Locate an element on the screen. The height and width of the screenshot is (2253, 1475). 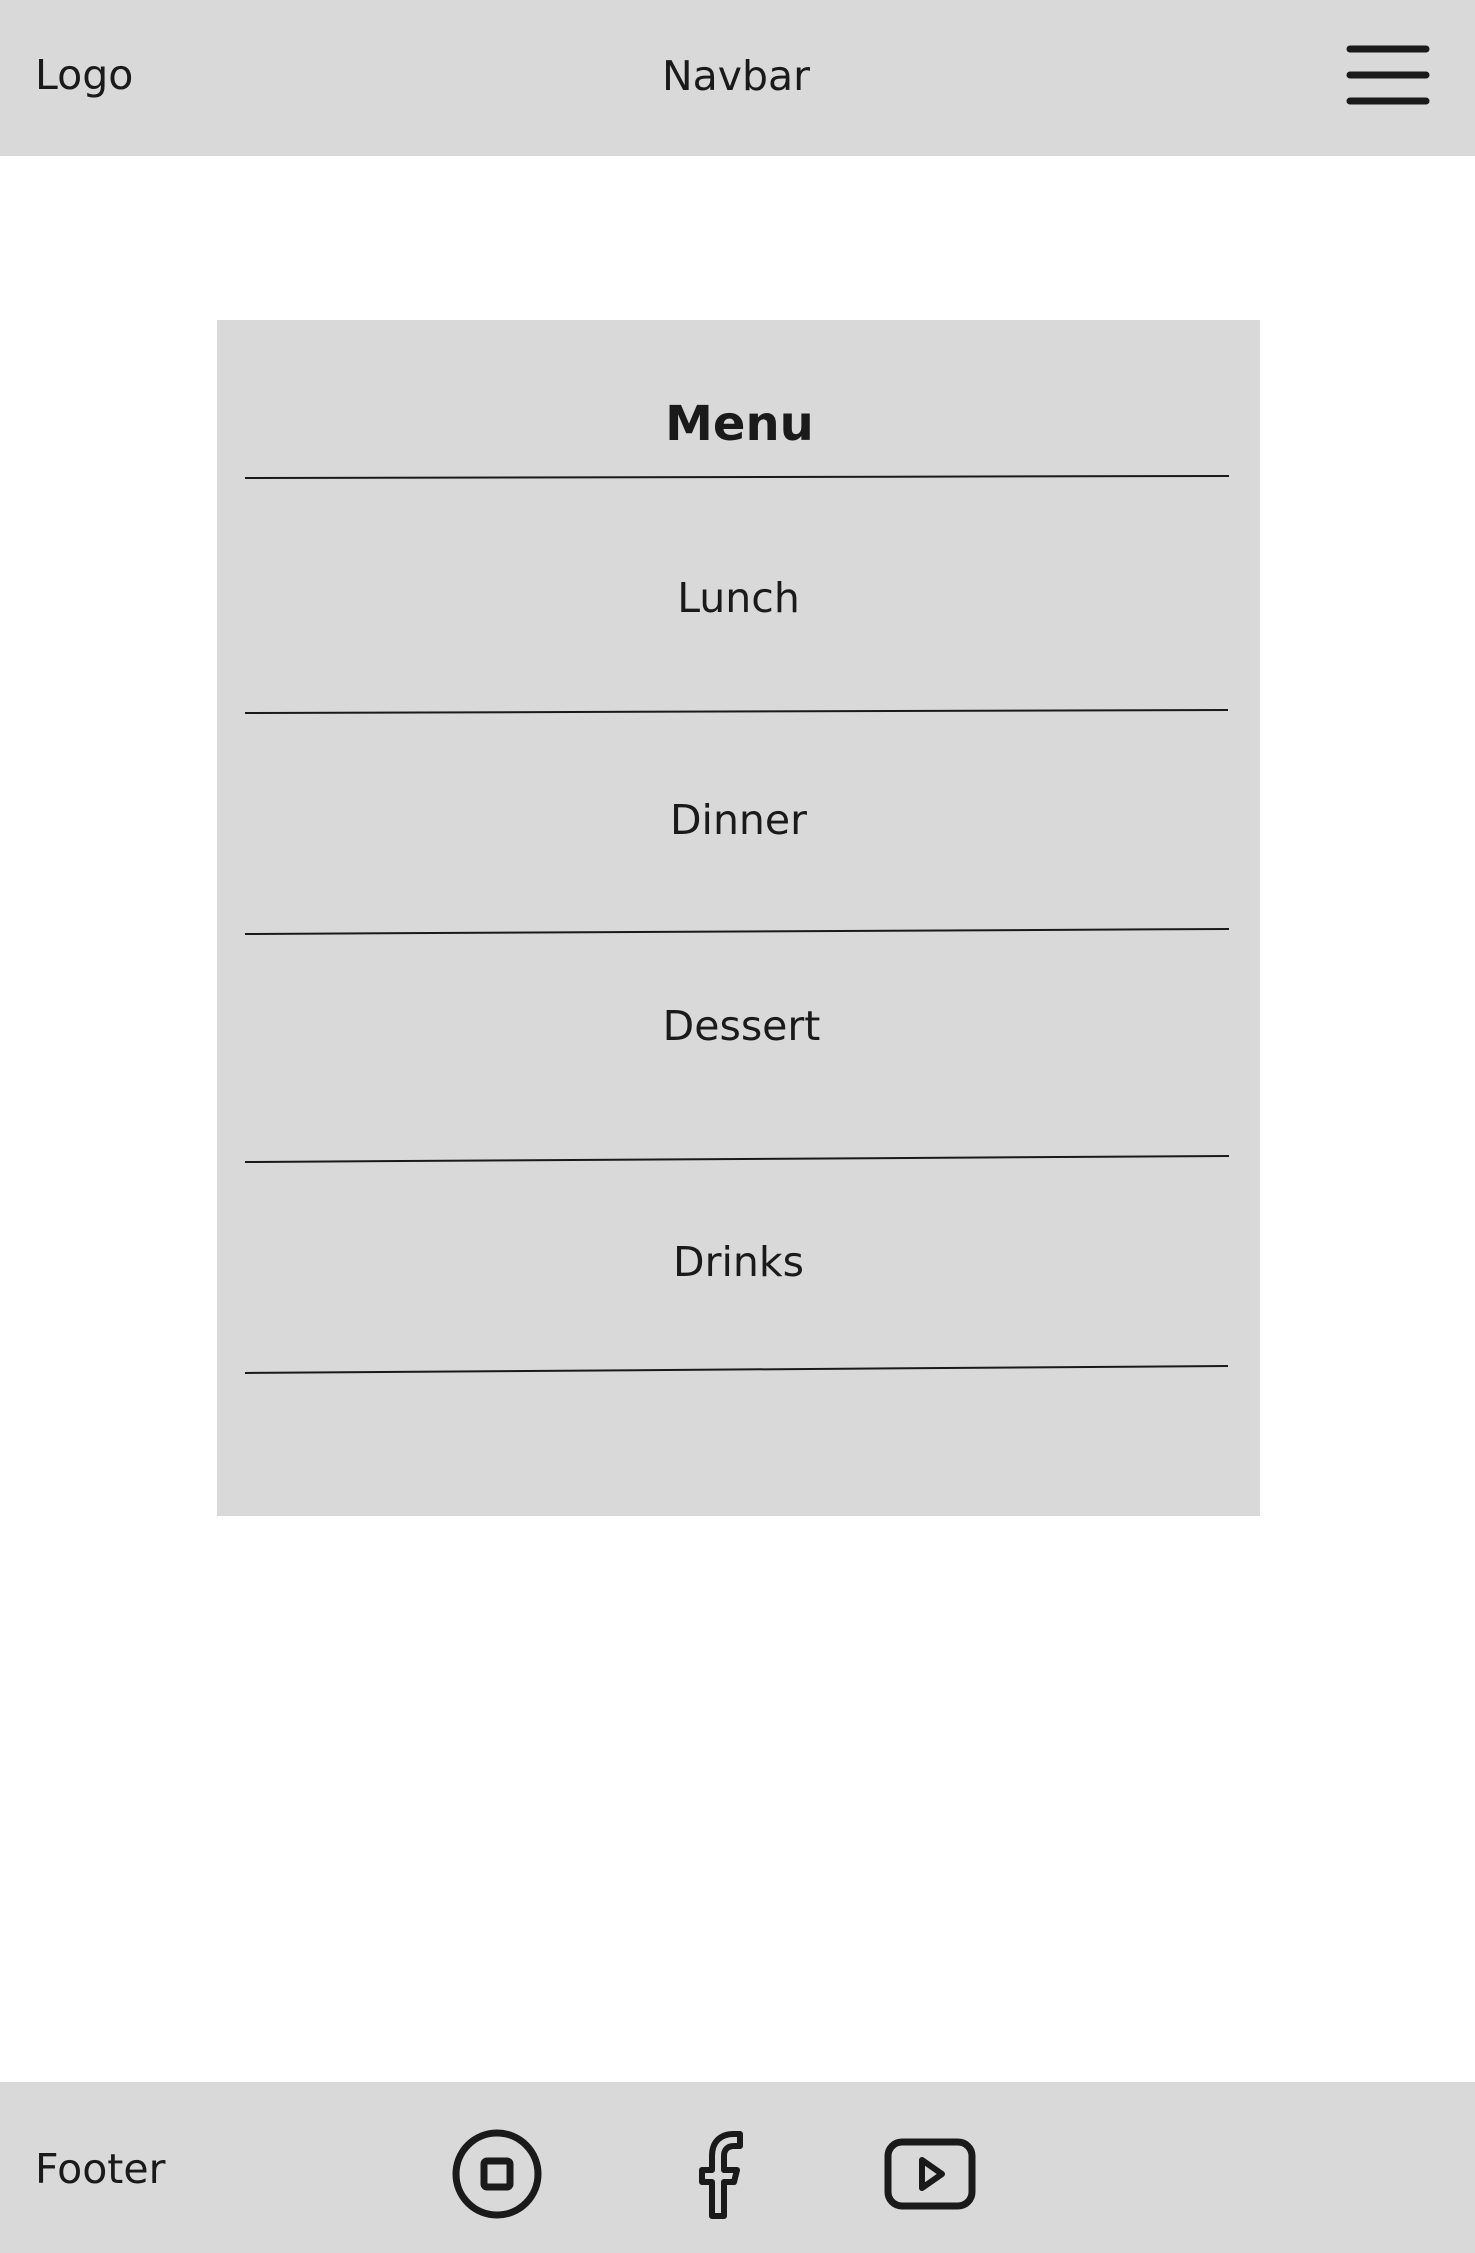
menu-item-drinks: Drinks is located at coordinates (738, 1262).